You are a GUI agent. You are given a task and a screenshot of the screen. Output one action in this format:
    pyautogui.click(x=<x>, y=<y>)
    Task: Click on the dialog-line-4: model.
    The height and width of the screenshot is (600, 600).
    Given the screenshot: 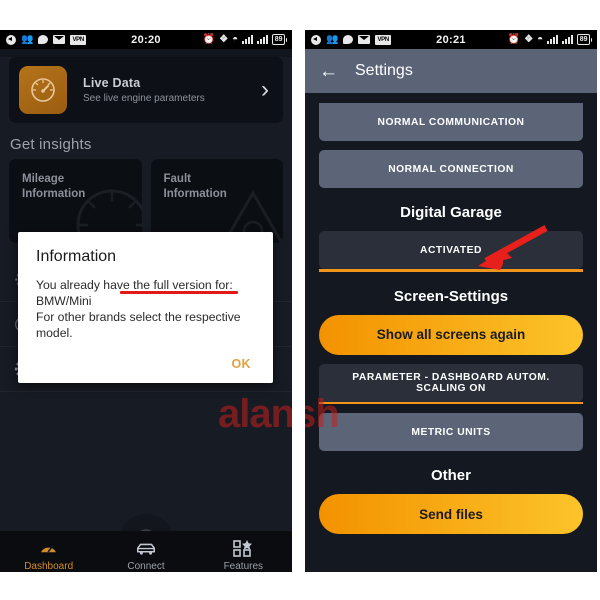 What is the action you would take?
    pyautogui.click(x=54, y=333)
    